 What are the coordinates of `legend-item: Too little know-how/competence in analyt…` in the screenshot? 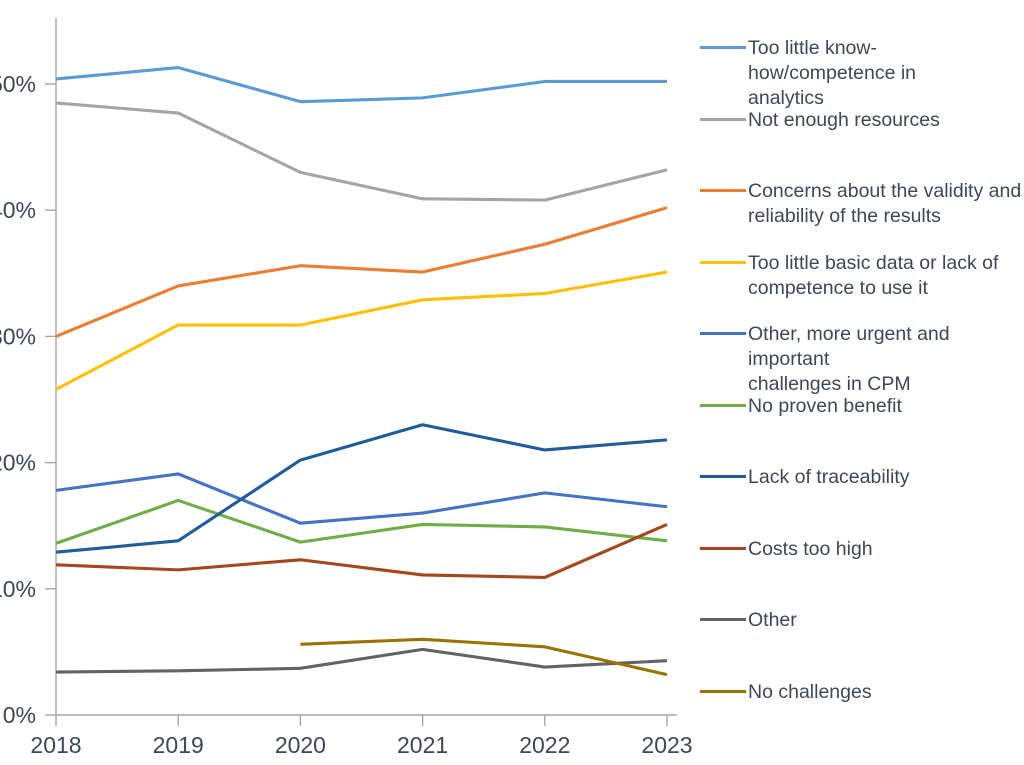 It's located at (862, 73).